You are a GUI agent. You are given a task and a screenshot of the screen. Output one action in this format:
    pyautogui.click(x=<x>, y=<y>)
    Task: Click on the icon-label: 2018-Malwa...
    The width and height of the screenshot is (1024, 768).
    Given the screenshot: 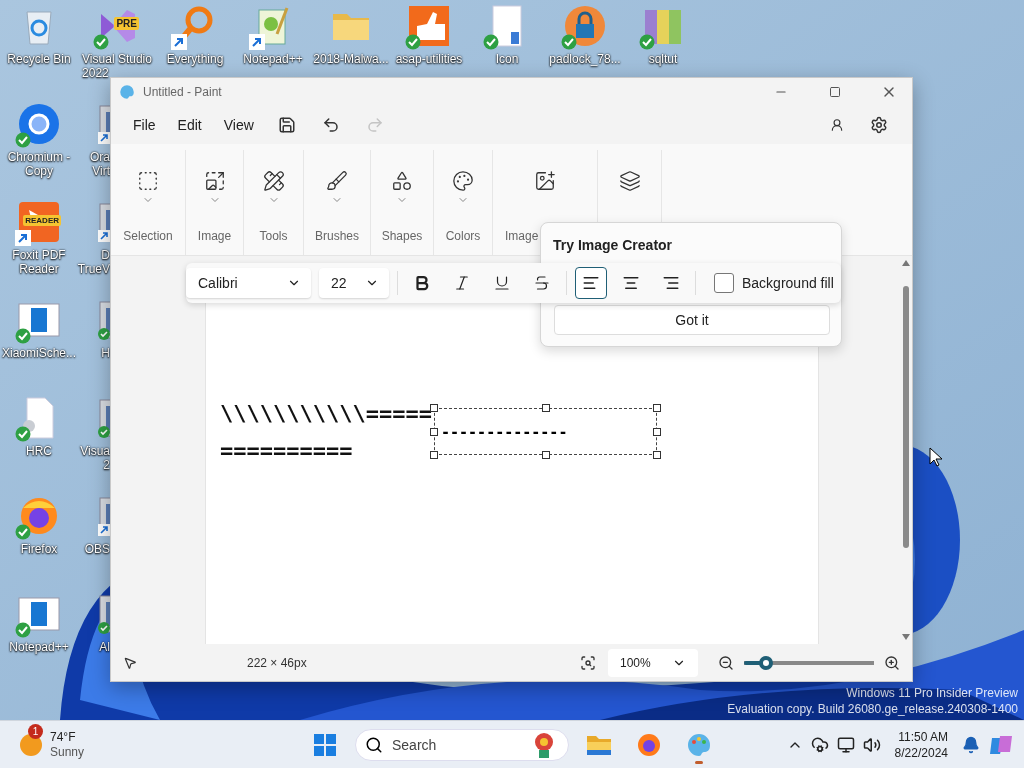 What is the action you would take?
    pyautogui.click(x=351, y=59)
    